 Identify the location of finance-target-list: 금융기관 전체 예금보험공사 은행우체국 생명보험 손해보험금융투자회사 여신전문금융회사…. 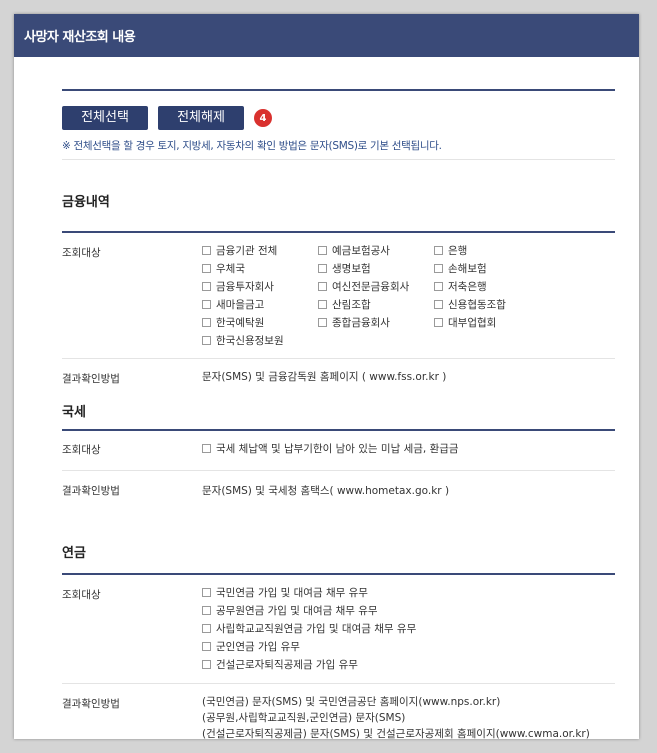
(408, 295).